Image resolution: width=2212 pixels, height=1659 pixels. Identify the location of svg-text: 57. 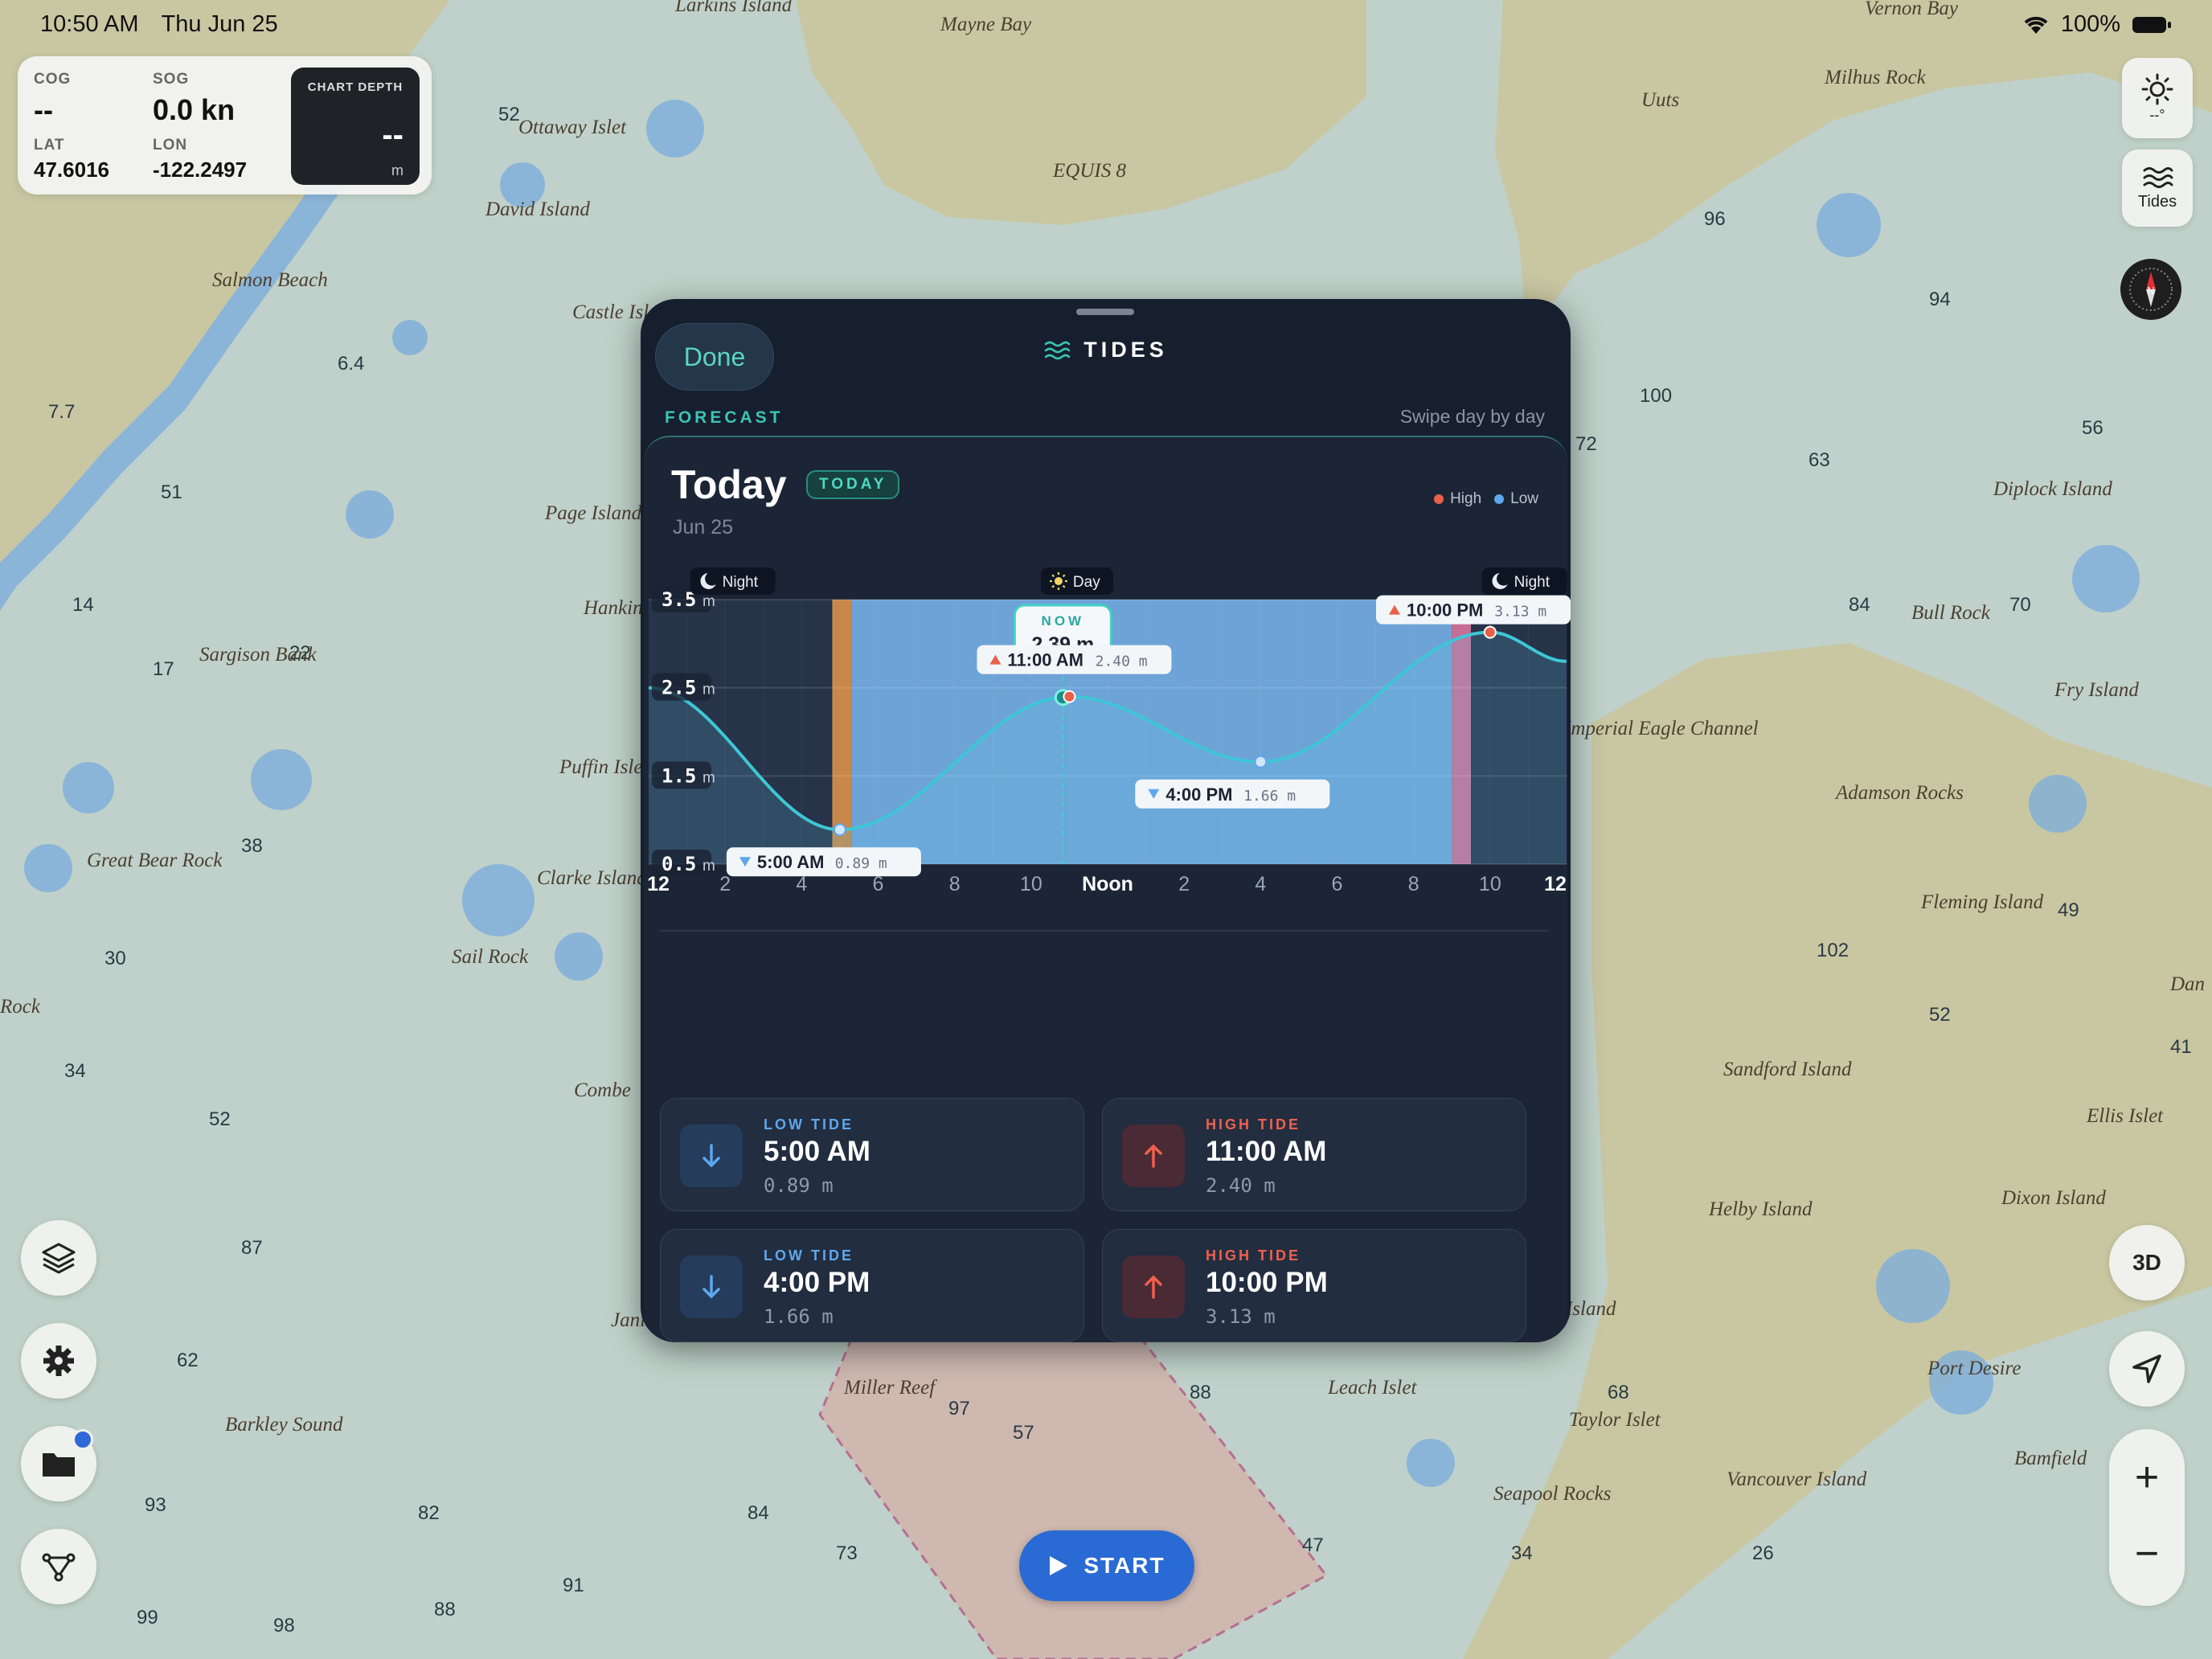
(1023, 1433).